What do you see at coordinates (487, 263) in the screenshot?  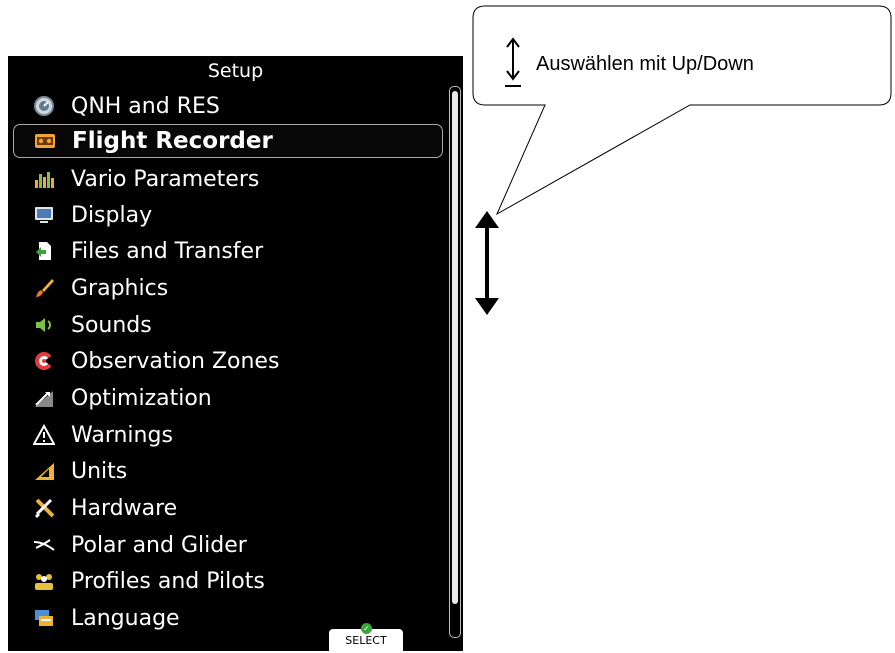 I see `scroll-arrow-icon` at bounding box center [487, 263].